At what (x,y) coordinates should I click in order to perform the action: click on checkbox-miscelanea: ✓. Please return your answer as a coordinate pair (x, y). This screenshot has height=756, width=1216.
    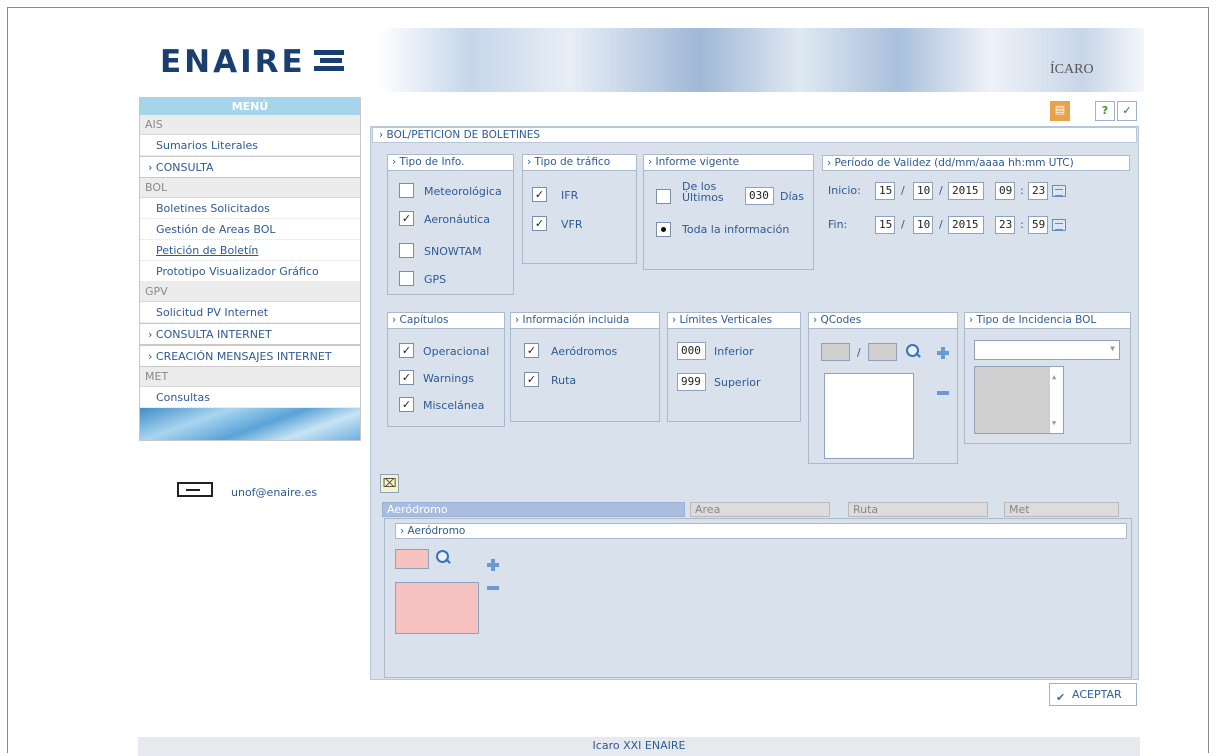
    Looking at the image, I should click on (406, 404).